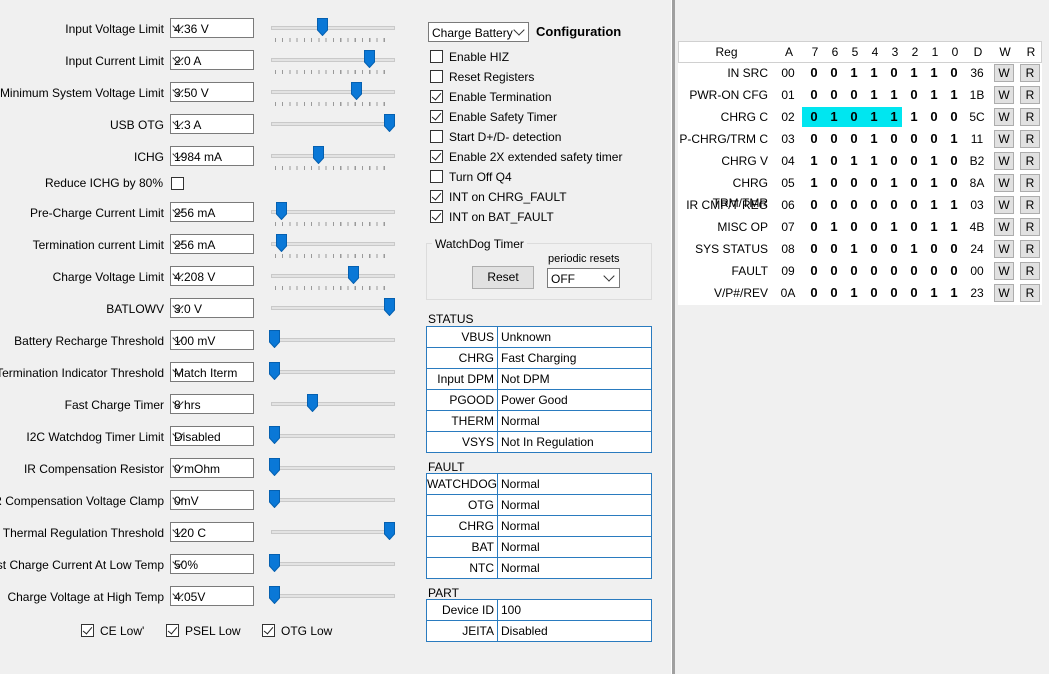 This screenshot has height=674, width=1049. What do you see at coordinates (212, 372) in the screenshot?
I see `setting-select: Match Iterm` at bounding box center [212, 372].